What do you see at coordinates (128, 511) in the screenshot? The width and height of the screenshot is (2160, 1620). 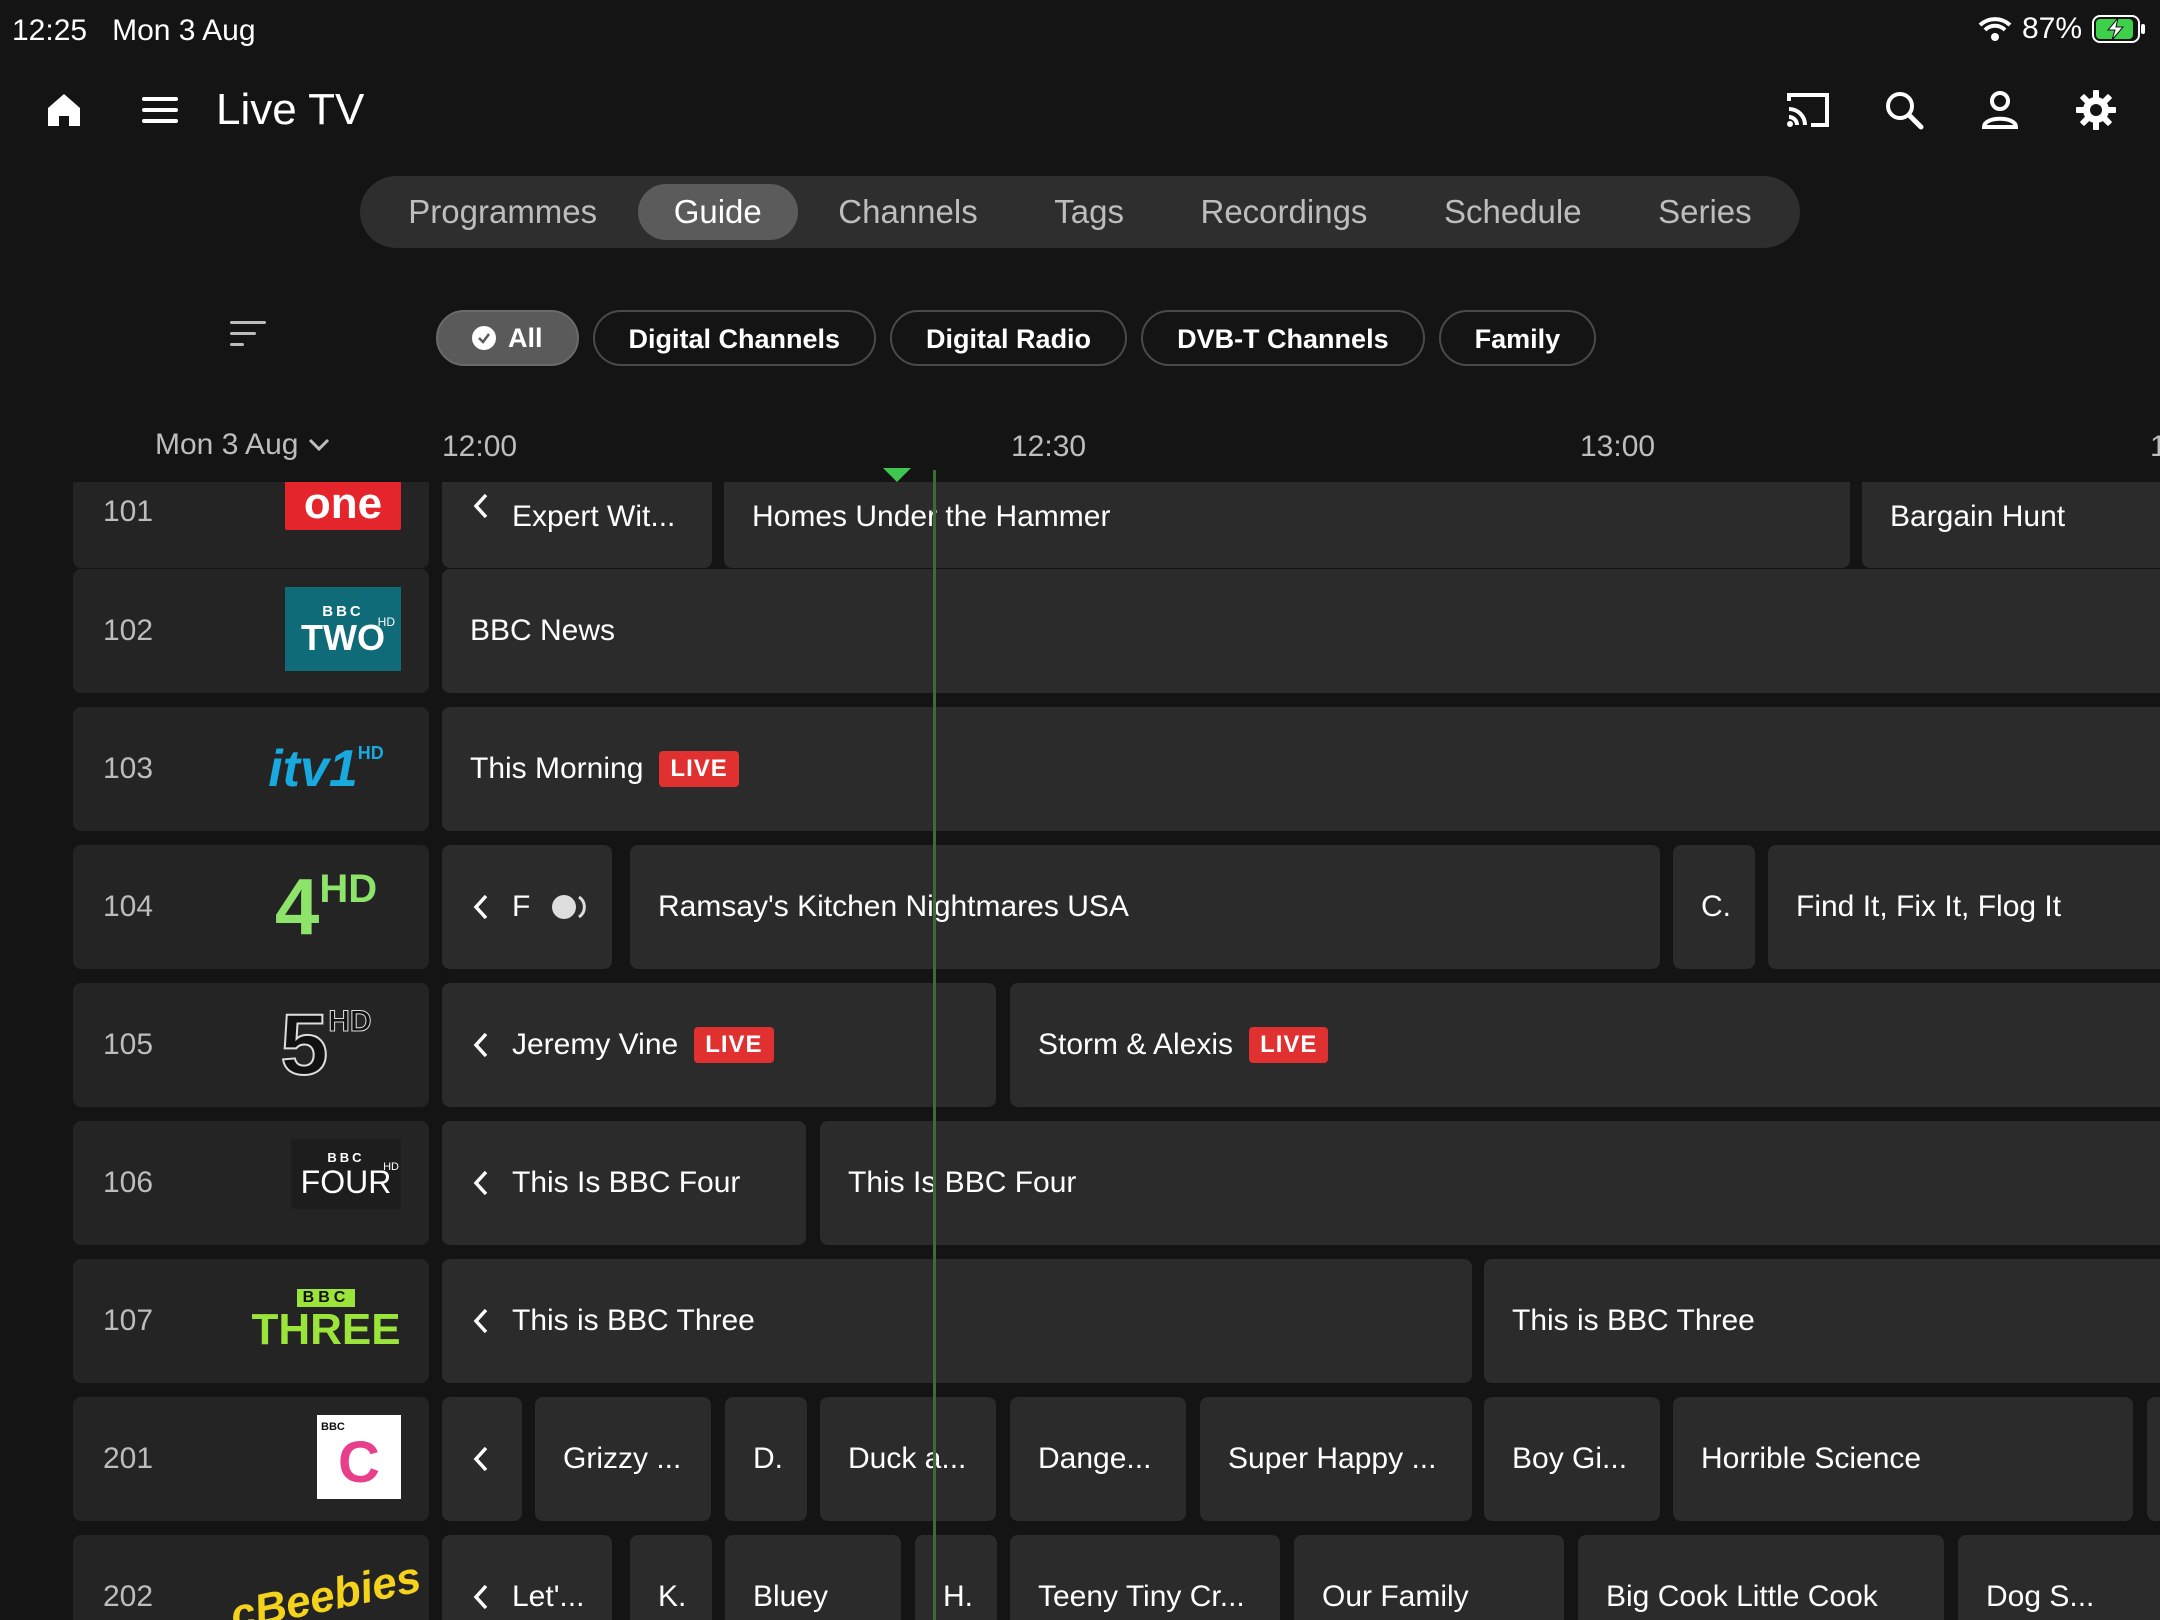 I see `channel-number: 101` at bounding box center [128, 511].